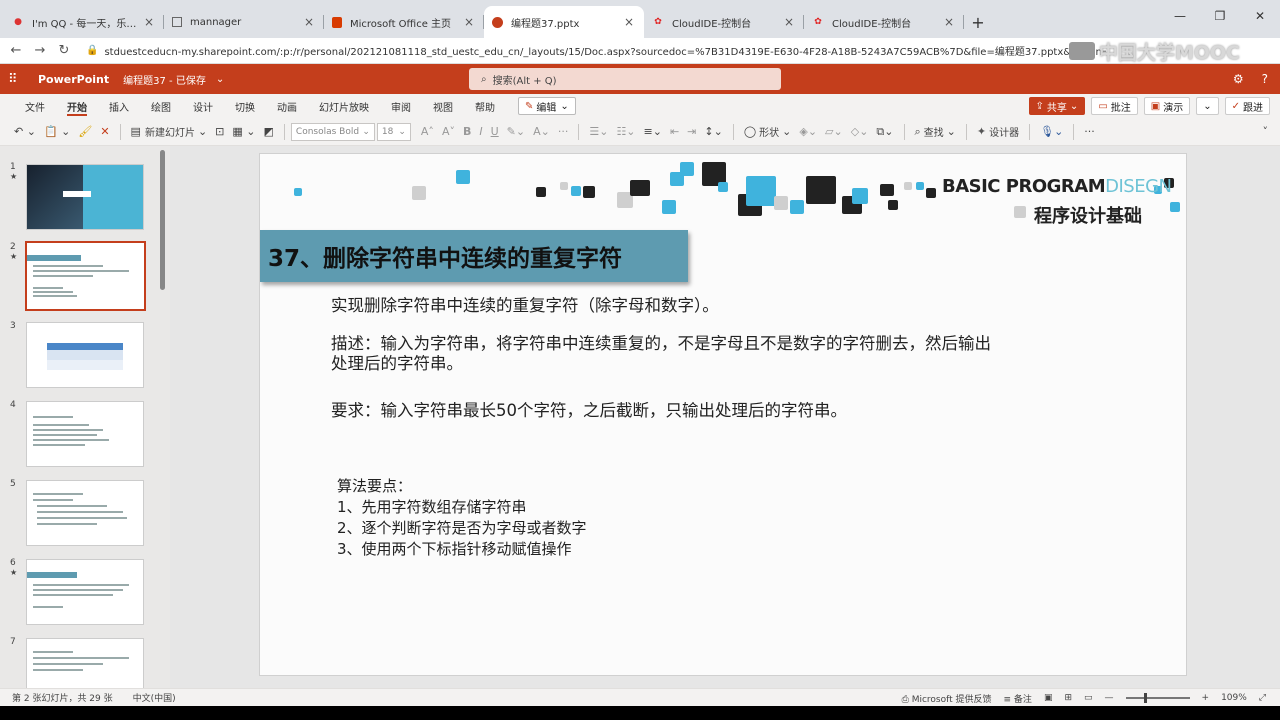 The height and width of the screenshot is (720, 1280). What do you see at coordinates (374, 486) in the screenshot?
I see `slide-text-algo-title: 算法要点：` at bounding box center [374, 486].